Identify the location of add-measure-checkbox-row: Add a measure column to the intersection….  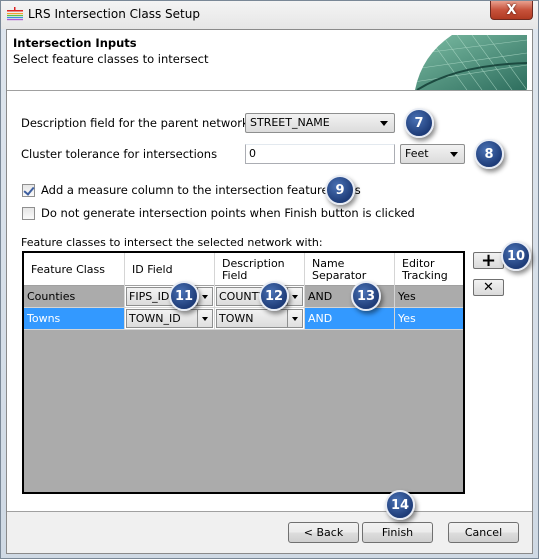
(191, 190).